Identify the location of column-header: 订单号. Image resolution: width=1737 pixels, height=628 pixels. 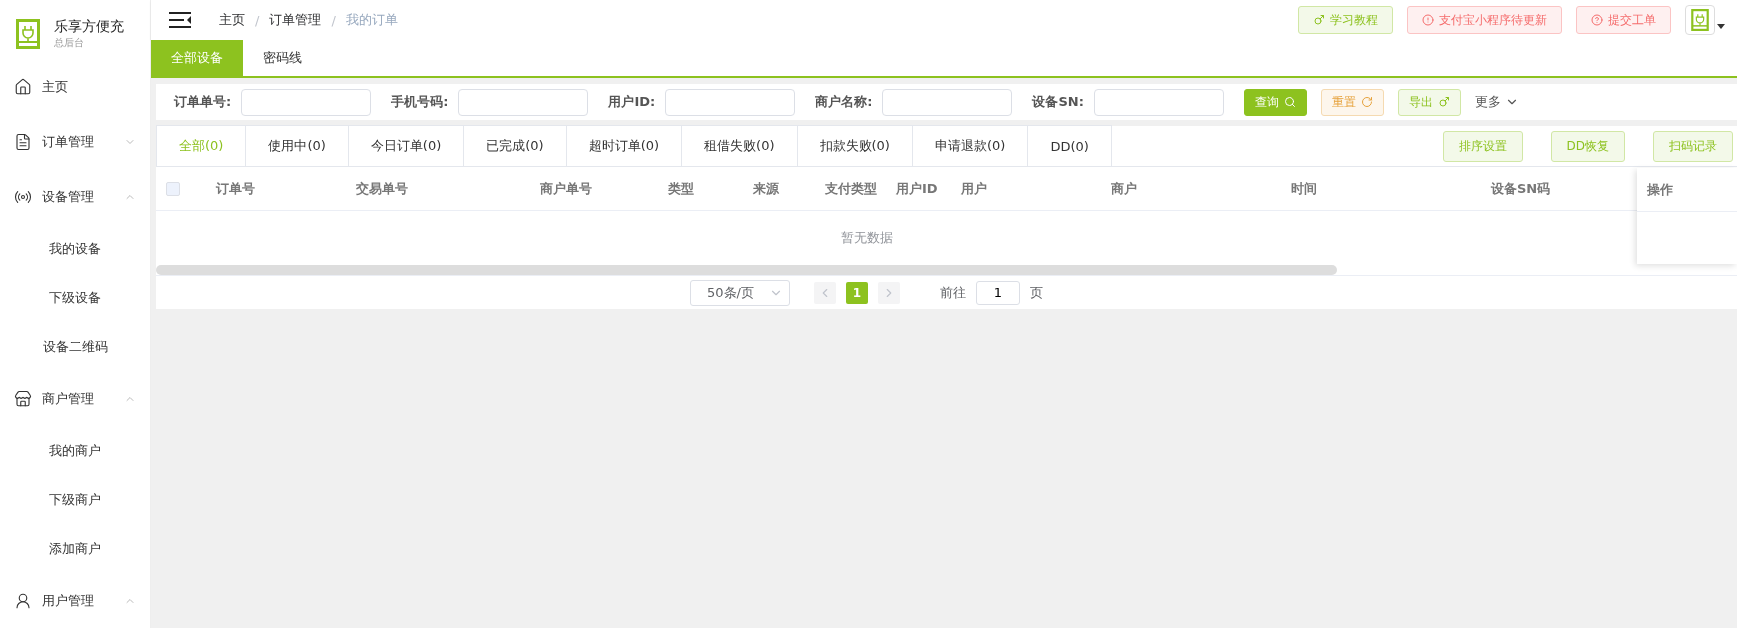
(236, 188).